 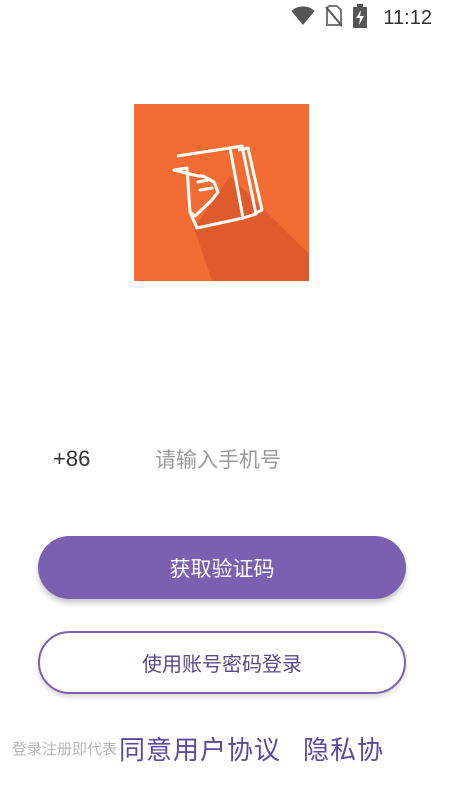 I want to click on no-sim-icon, so click(x=334, y=18).